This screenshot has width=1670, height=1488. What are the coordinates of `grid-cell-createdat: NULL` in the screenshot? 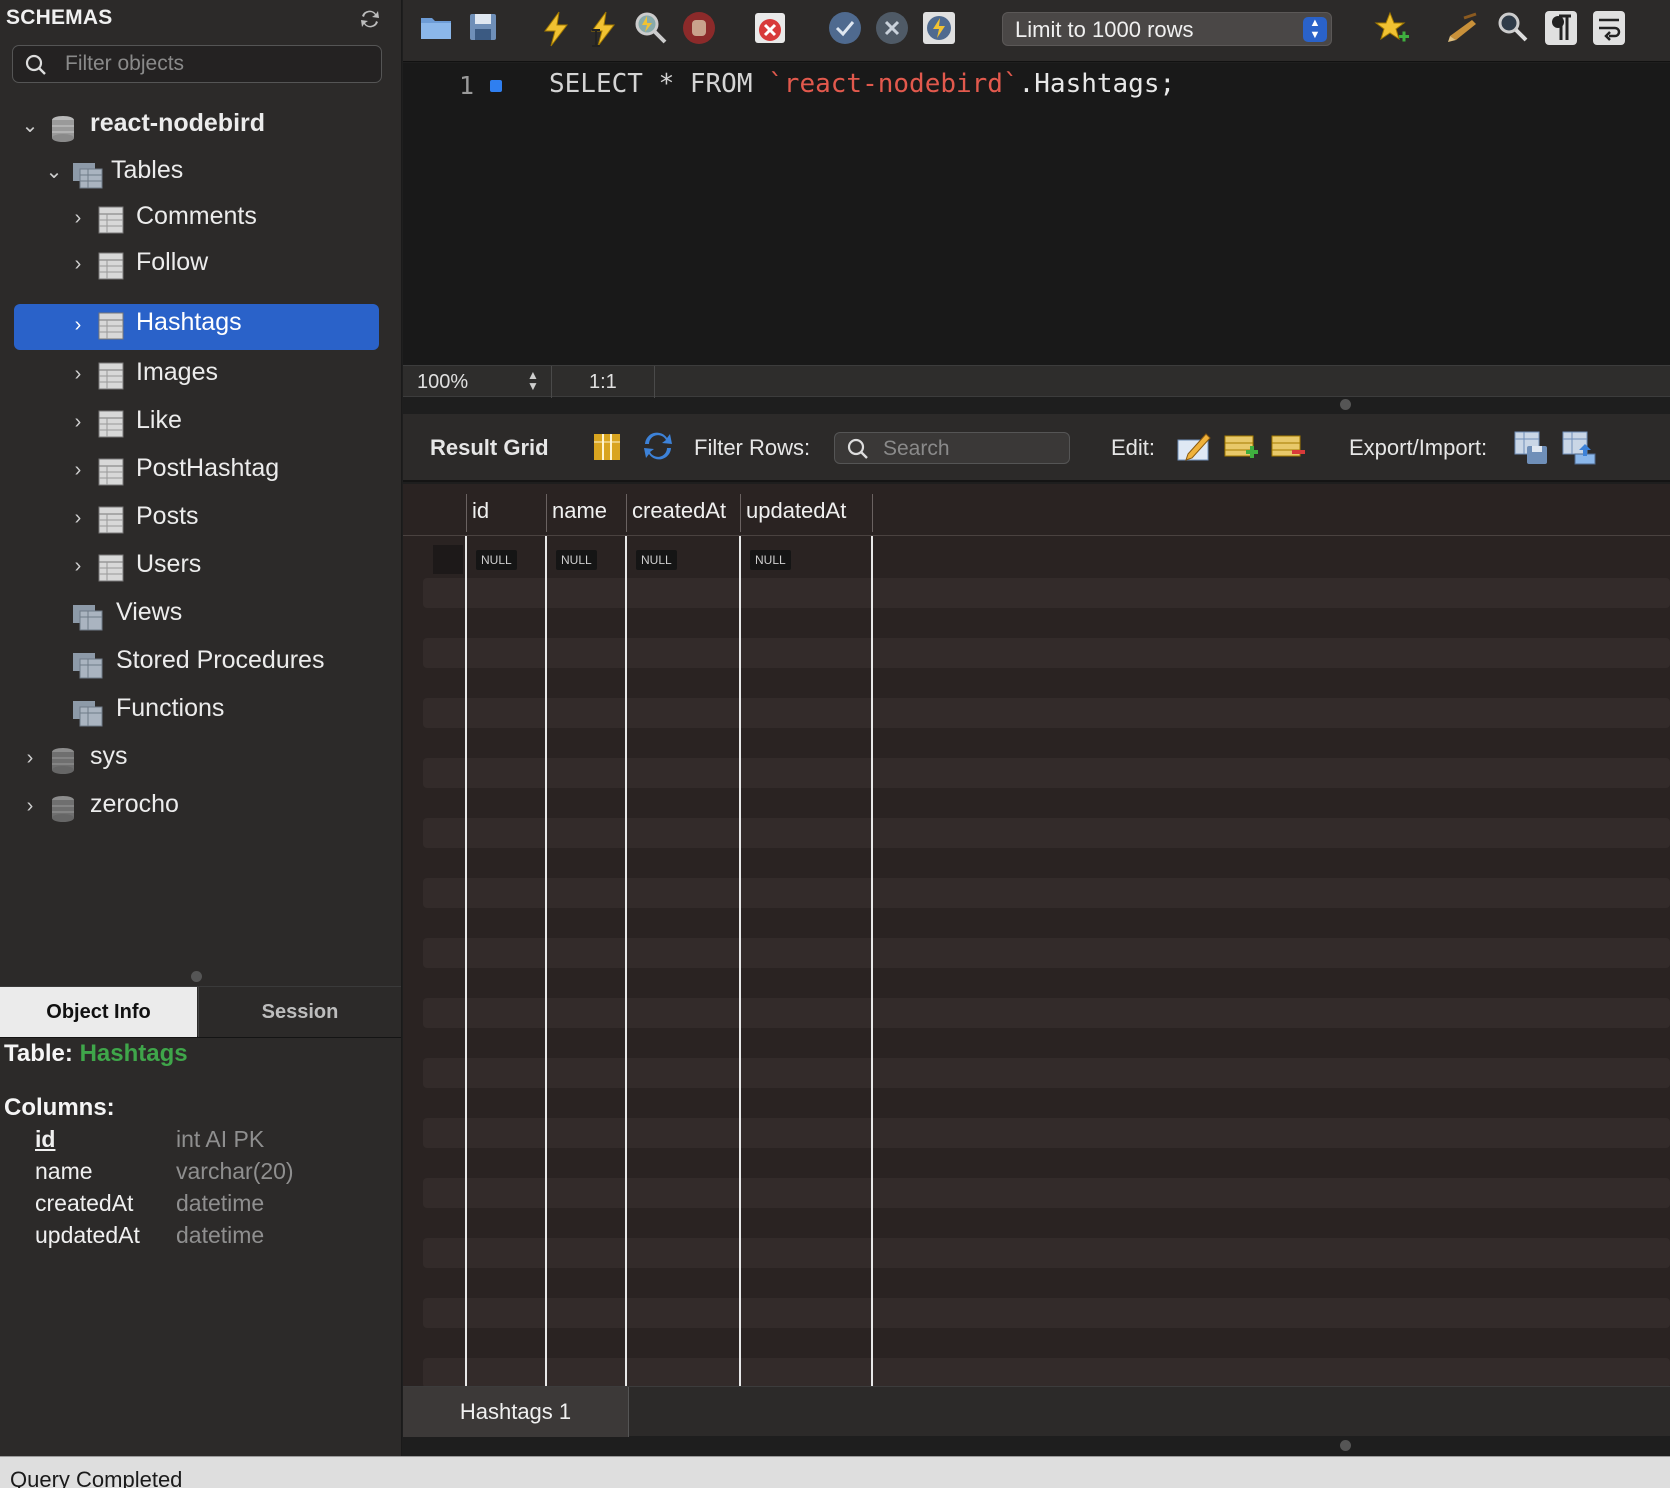 It's located at (656, 560).